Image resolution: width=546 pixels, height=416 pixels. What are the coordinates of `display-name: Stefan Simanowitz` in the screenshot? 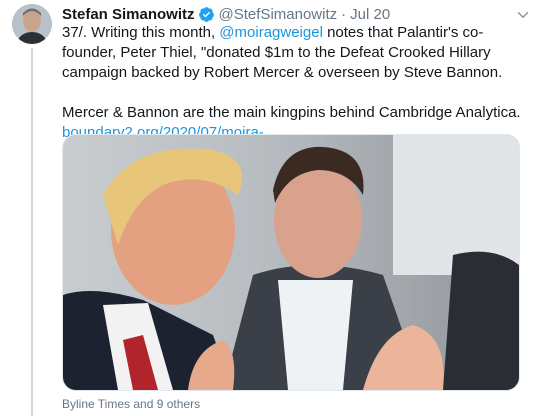 It's located at (128, 14).